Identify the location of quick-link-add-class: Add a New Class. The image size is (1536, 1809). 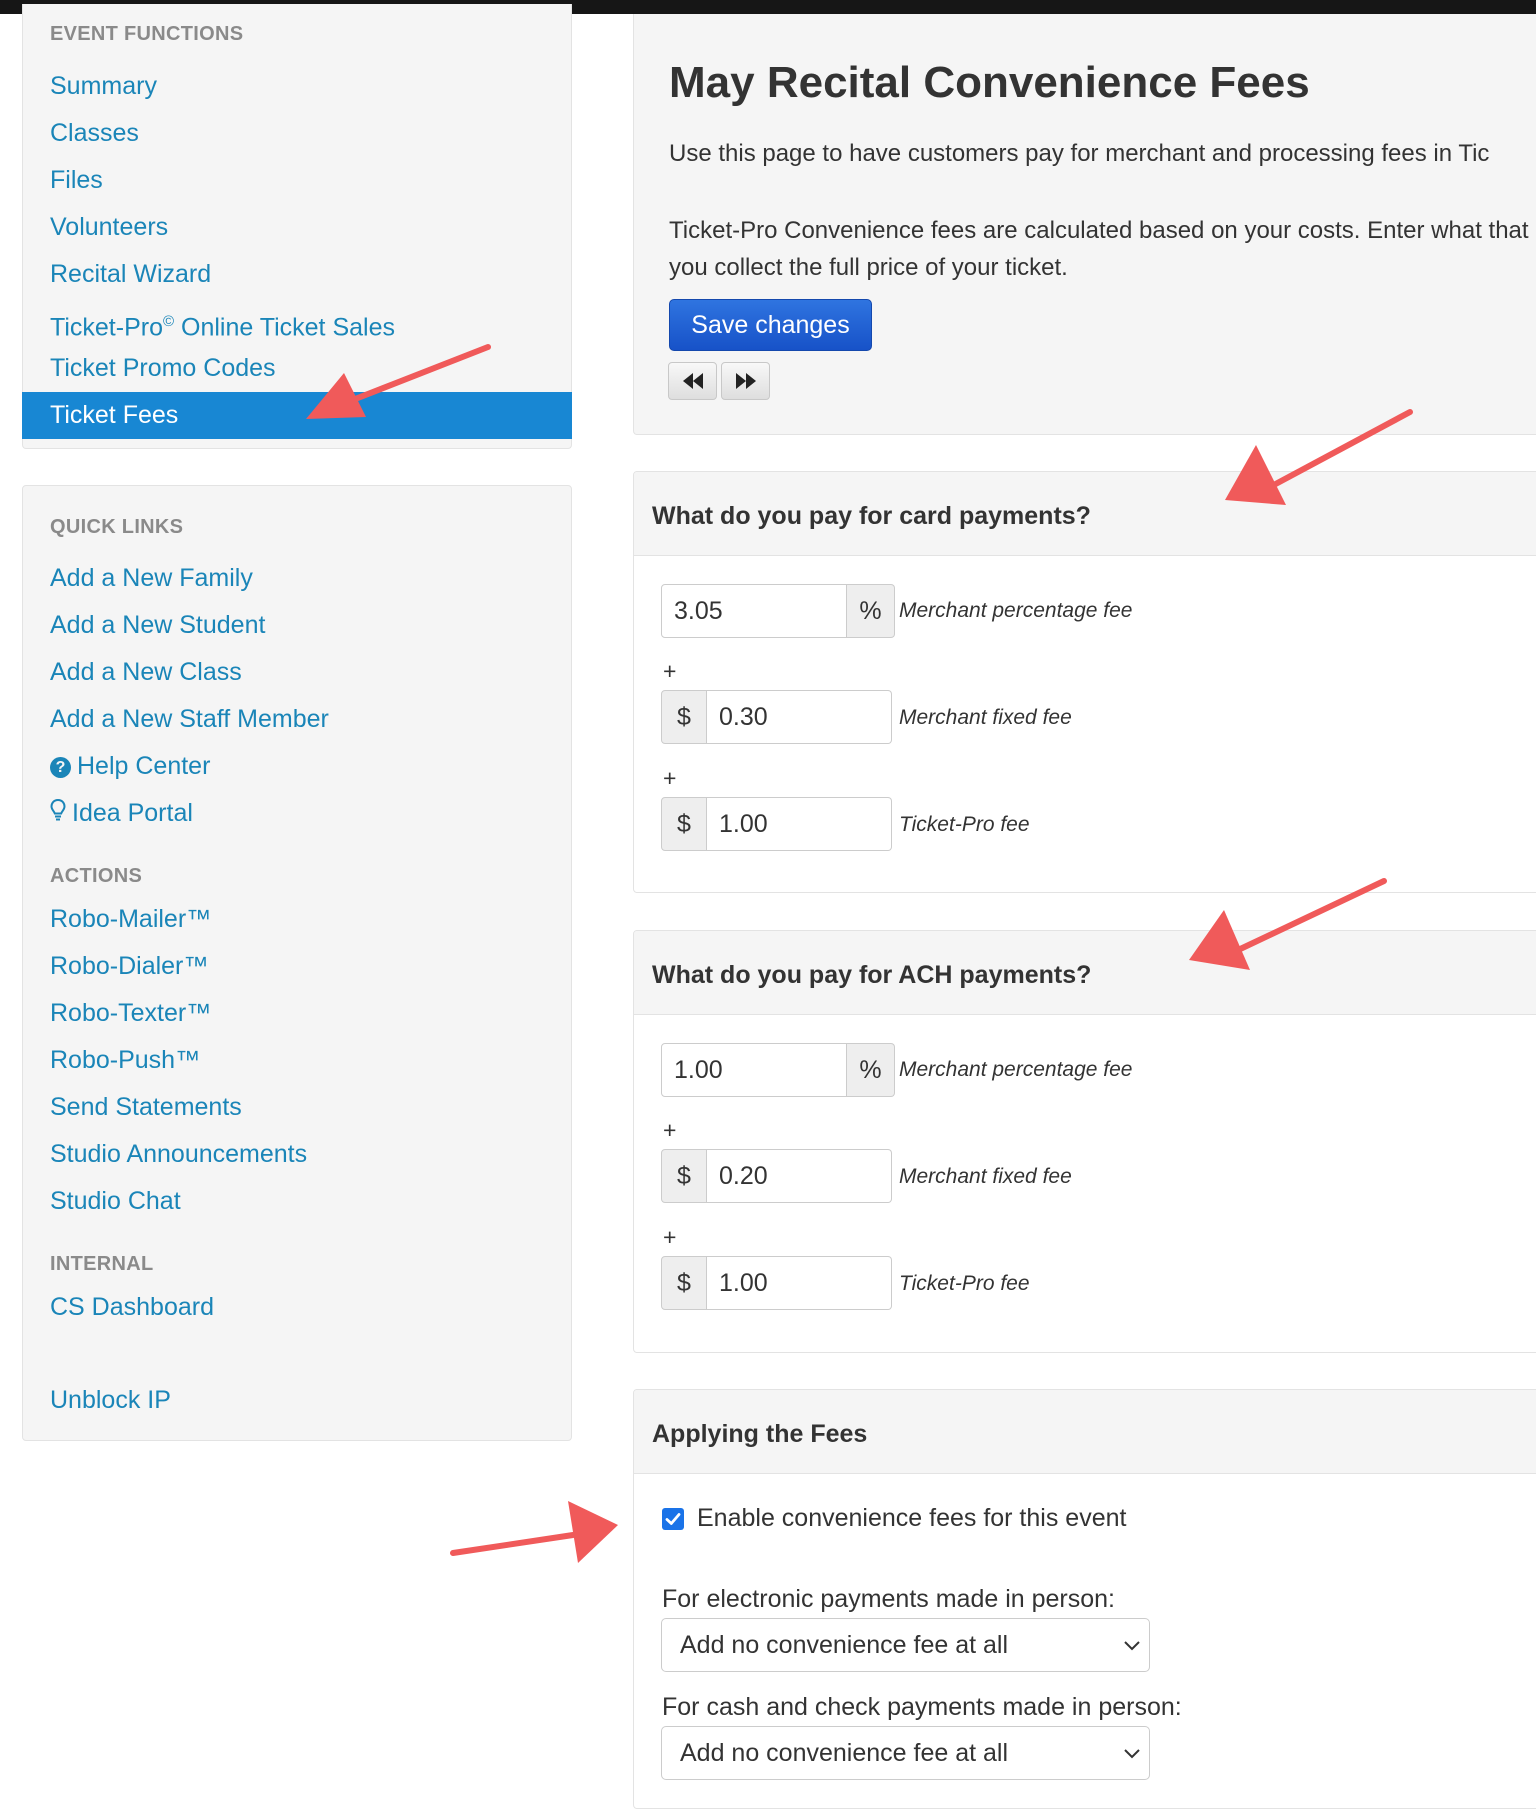
(297, 672).